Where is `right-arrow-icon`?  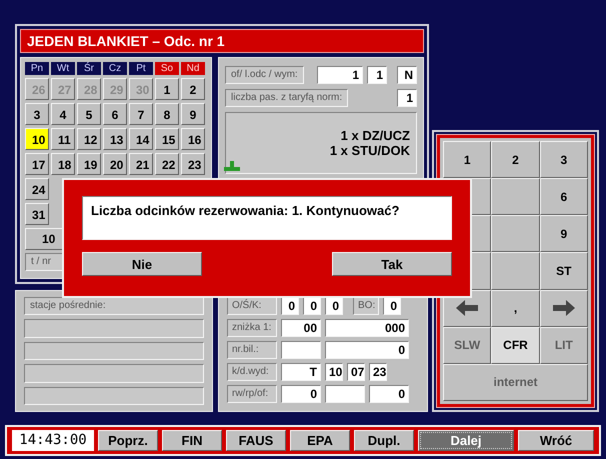 right-arrow-icon is located at coordinates (563, 308).